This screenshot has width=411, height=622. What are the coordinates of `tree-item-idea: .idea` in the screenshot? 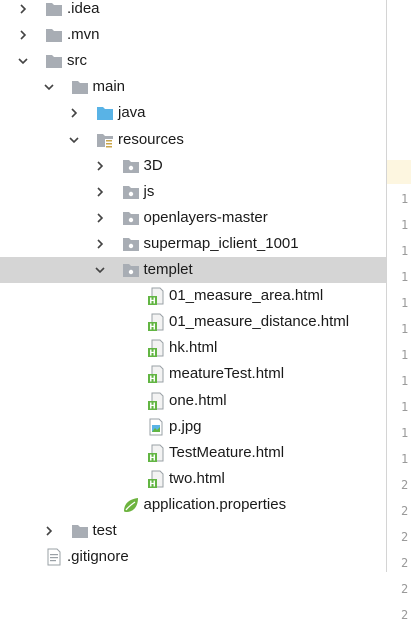 It's located at (193, 11).